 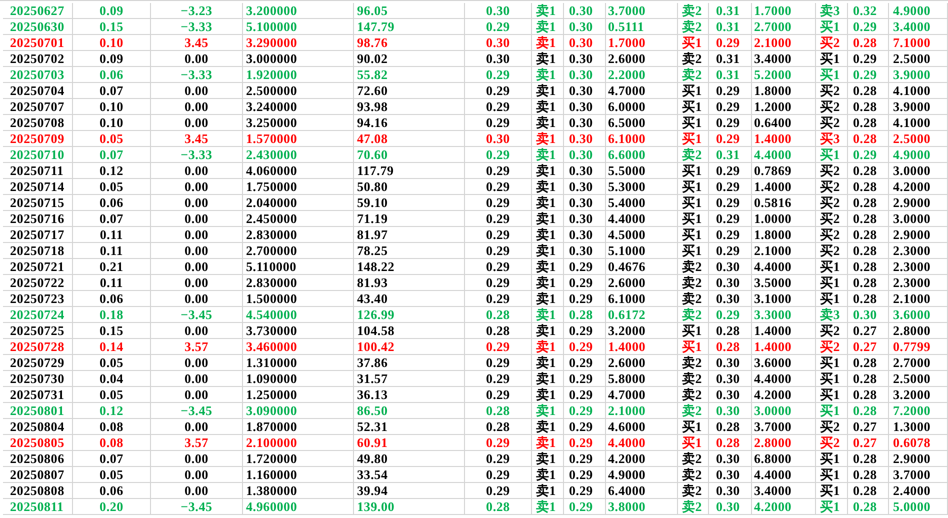 I want to click on table-cell: 0.11, so click(x=112, y=283).